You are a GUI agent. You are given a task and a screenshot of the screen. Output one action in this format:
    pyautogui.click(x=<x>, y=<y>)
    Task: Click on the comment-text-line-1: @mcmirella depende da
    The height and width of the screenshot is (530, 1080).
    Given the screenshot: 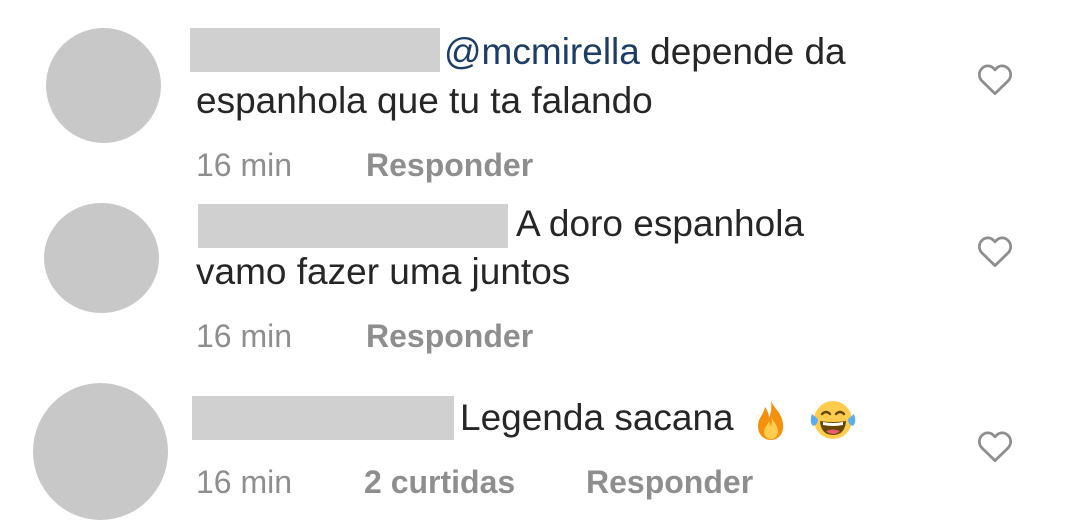 What is the action you would take?
    pyautogui.click(x=645, y=52)
    